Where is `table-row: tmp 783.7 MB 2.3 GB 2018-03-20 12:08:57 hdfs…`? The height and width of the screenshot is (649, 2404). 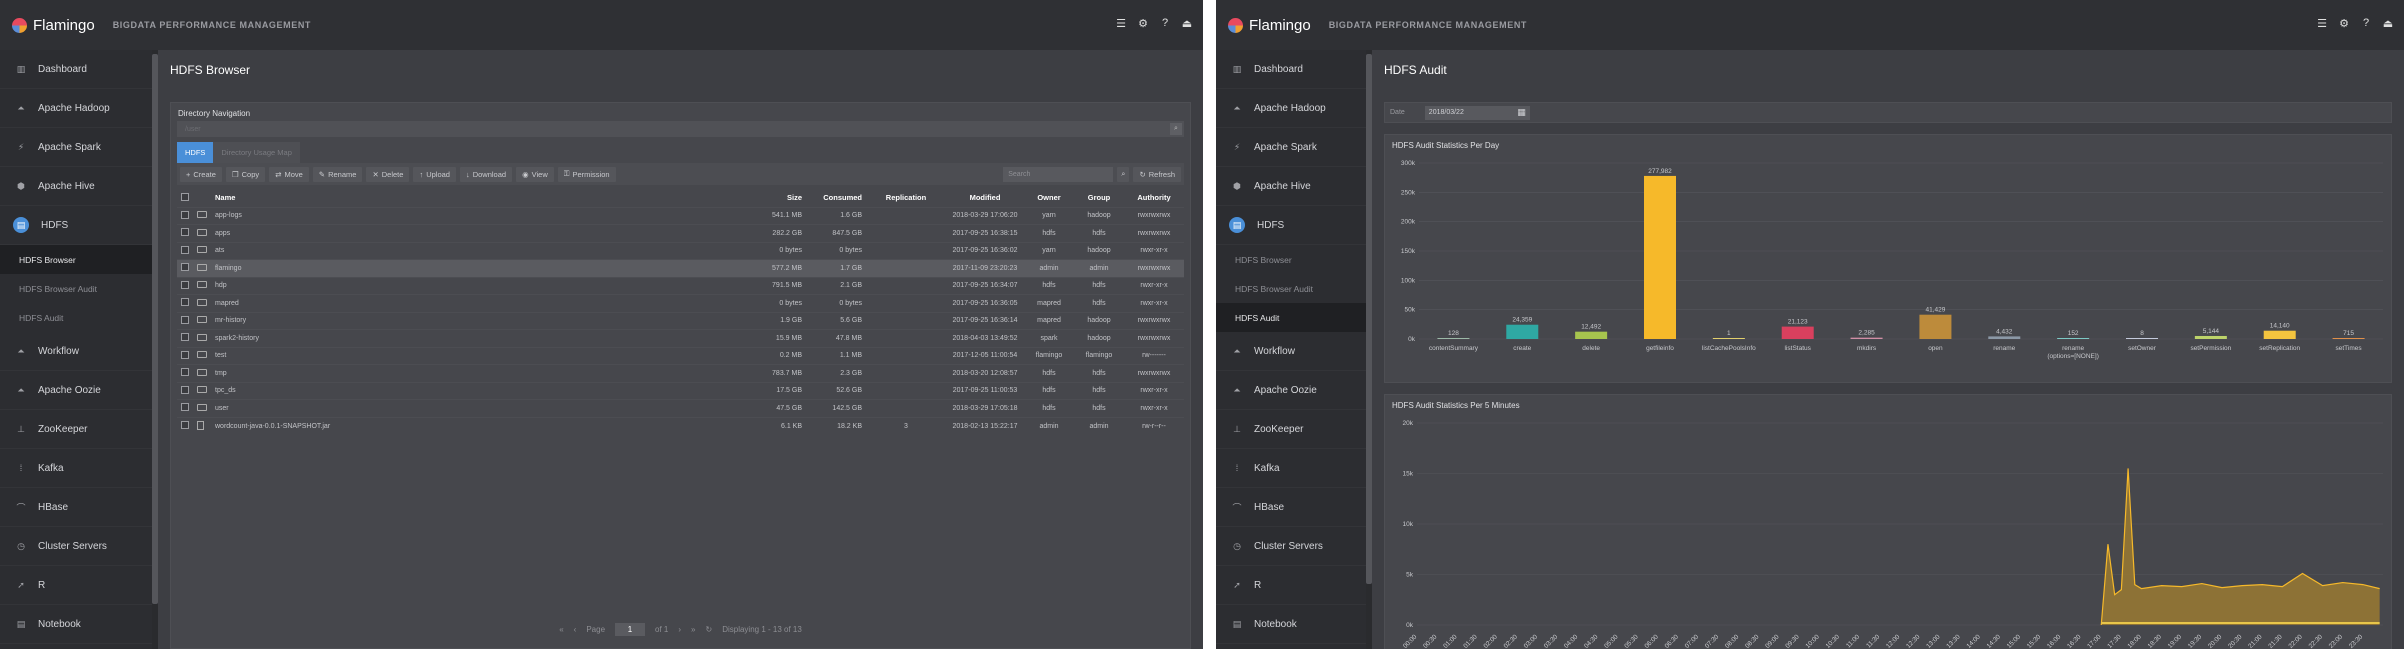 table-row: tmp 783.7 MB 2.3 GB 2018-03-20 12:08:57 hdfs… is located at coordinates (680, 373).